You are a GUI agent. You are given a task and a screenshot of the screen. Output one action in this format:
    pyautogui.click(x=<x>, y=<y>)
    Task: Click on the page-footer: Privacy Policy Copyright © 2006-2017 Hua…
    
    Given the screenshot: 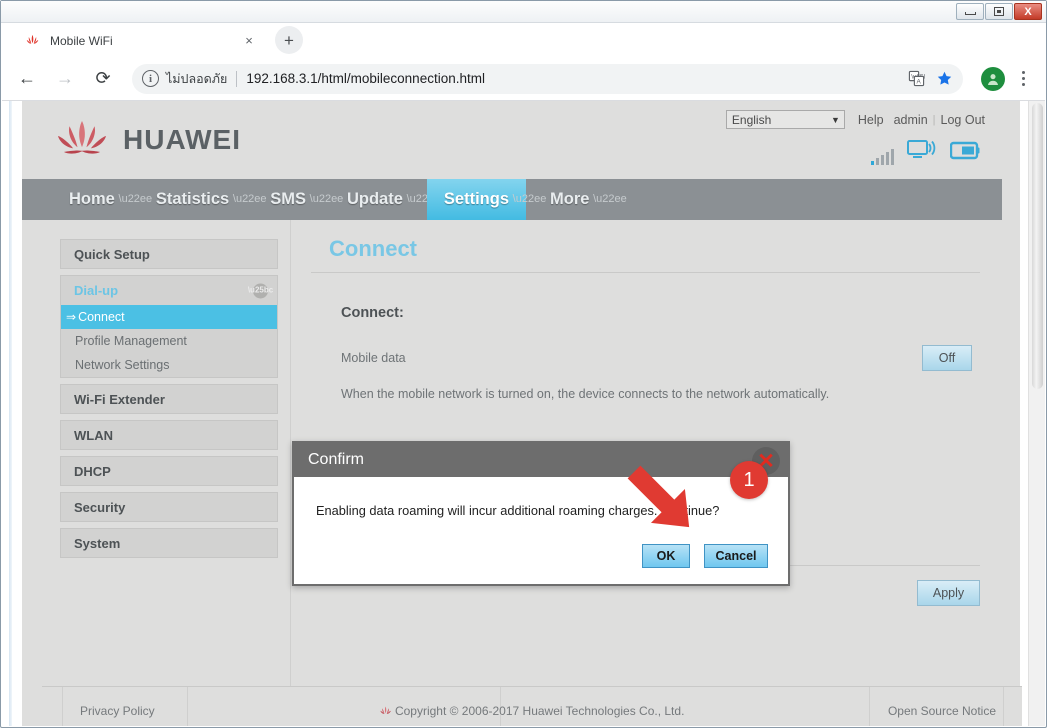 What is the action you would take?
    pyautogui.click(x=532, y=706)
    